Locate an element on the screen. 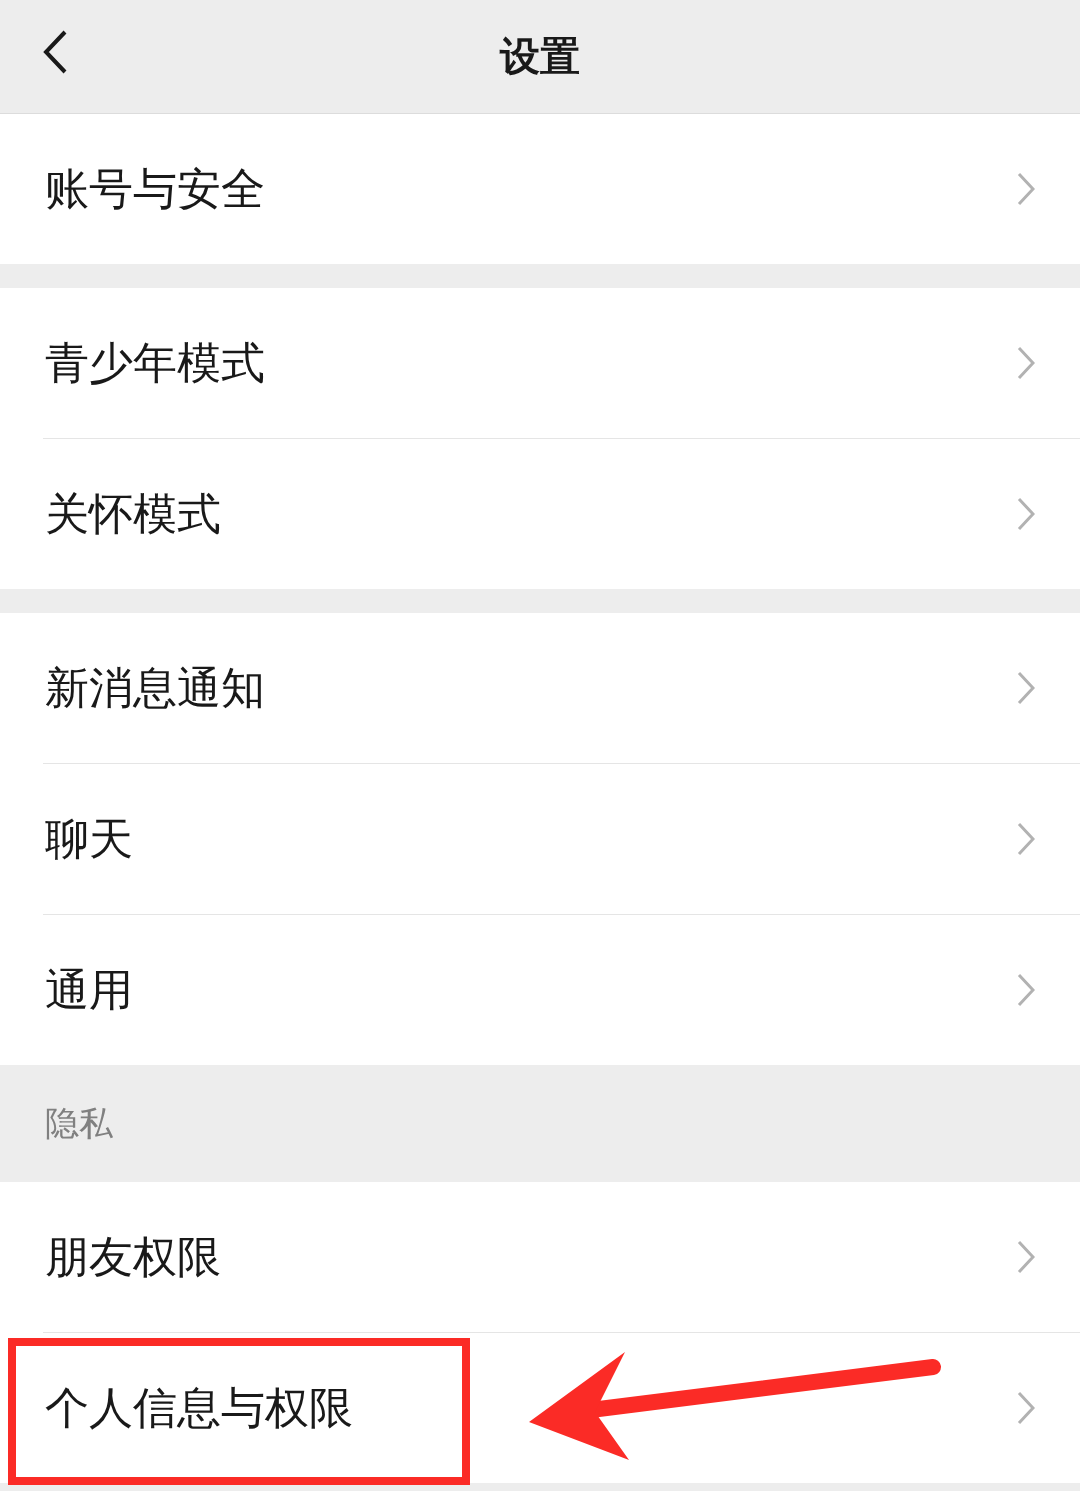  row-label: 聊天 is located at coordinates (89, 838).